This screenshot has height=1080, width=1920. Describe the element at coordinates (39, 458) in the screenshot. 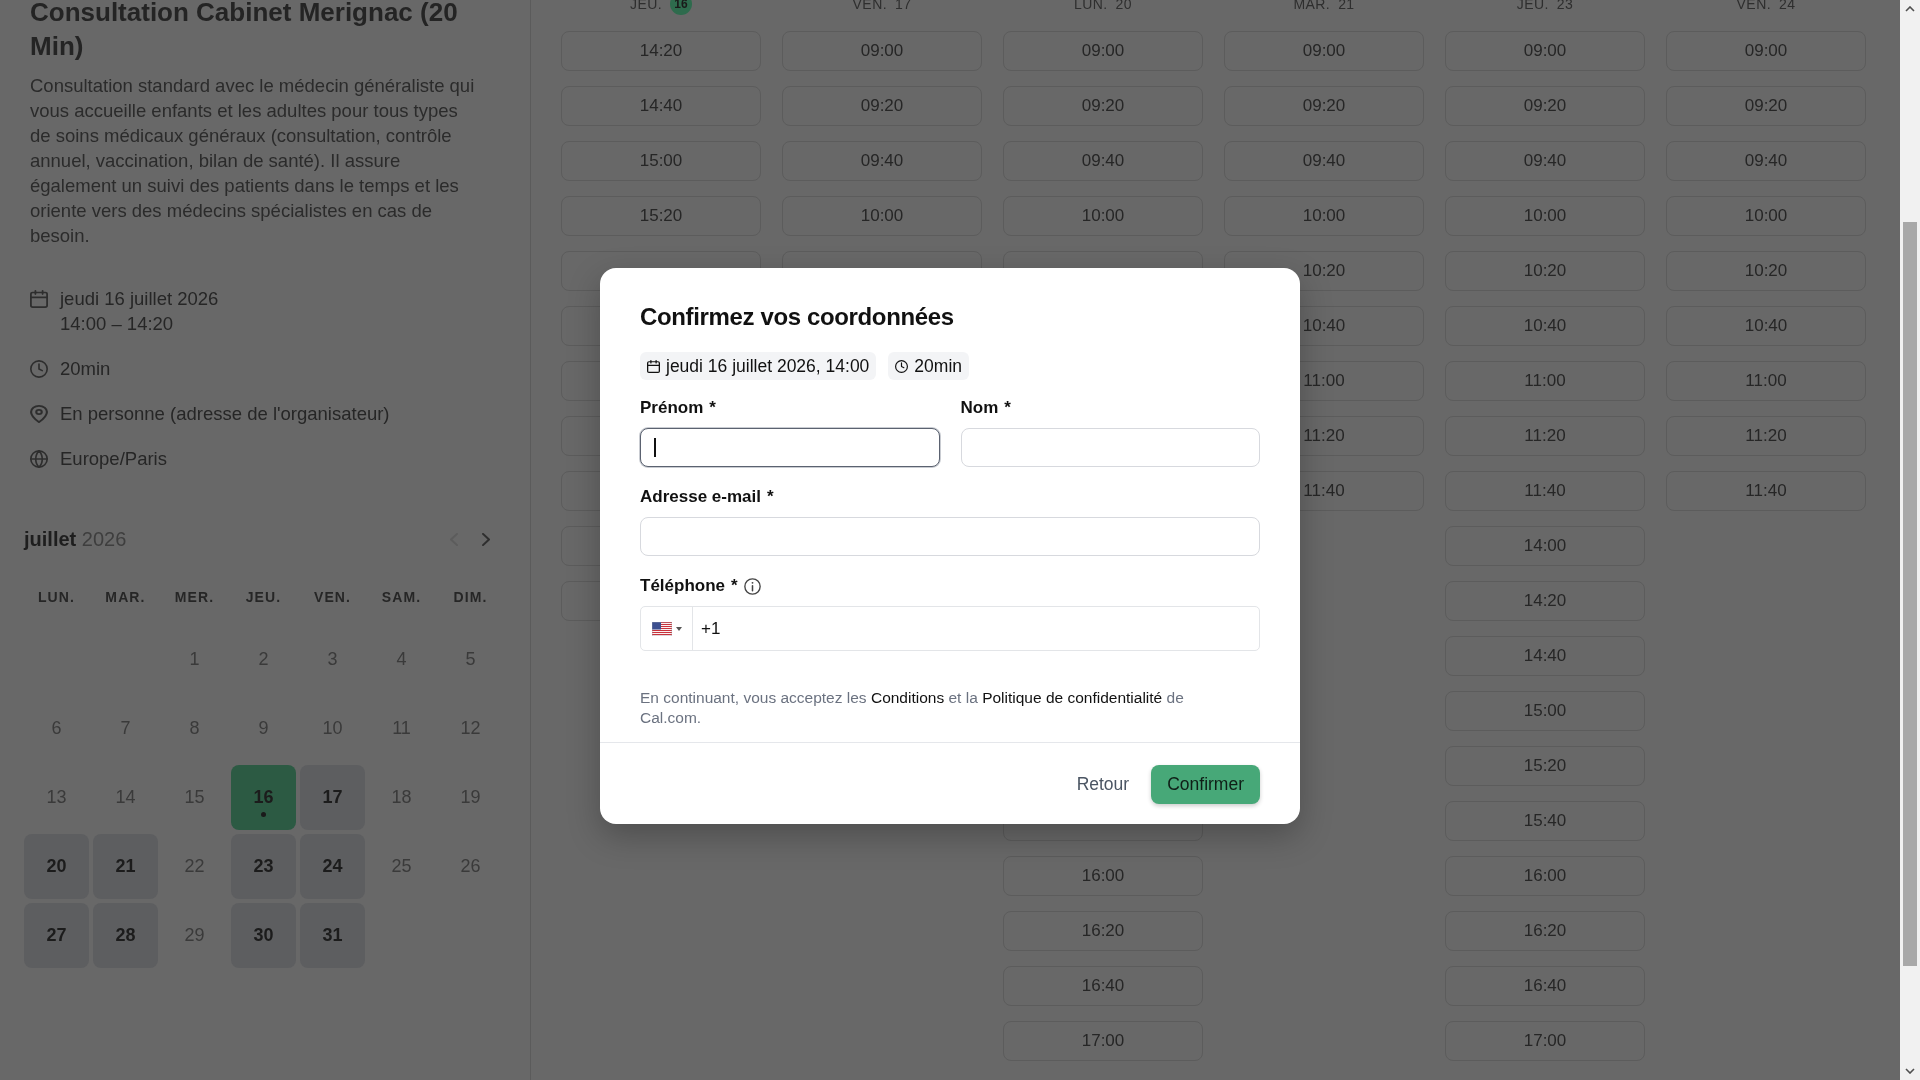

I see `globe-icon` at that location.